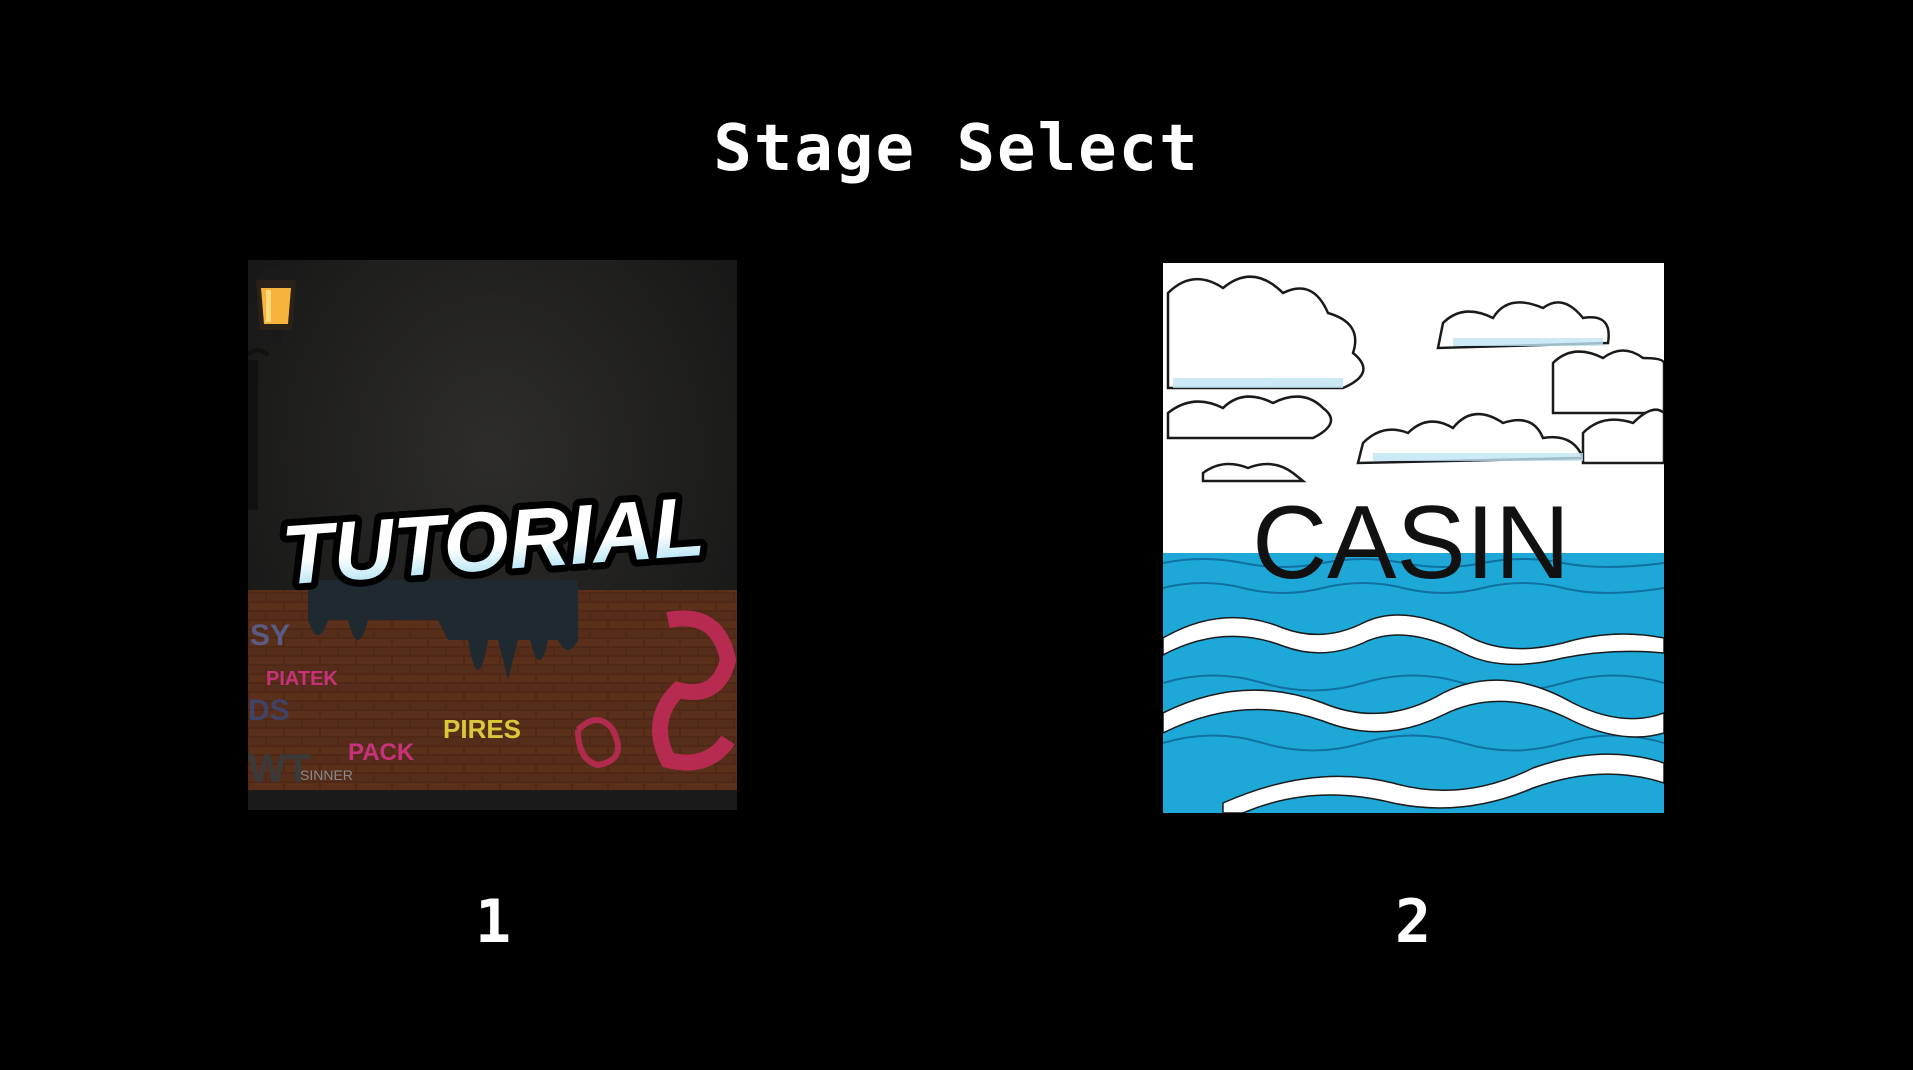  What do you see at coordinates (482, 729) in the screenshot?
I see `graffiti-tag: PIRES` at bounding box center [482, 729].